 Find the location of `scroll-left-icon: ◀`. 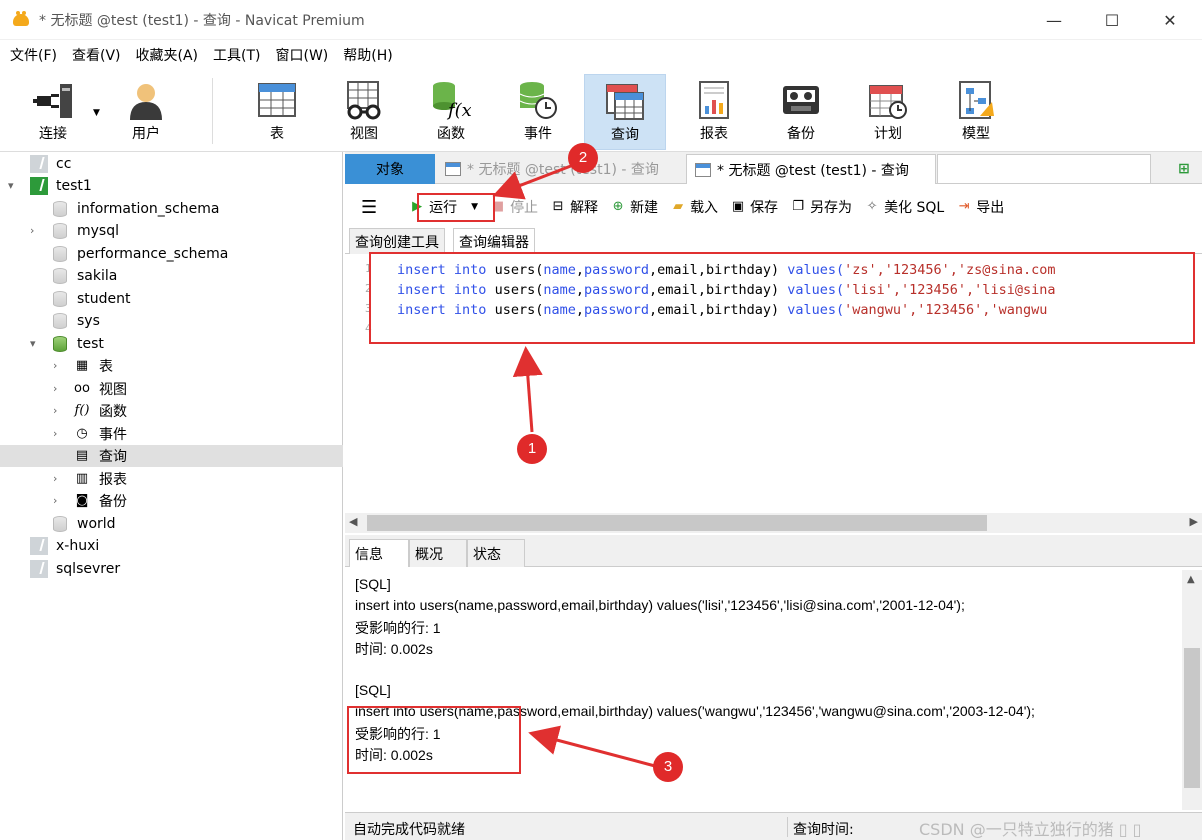

scroll-left-icon: ◀ is located at coordinates (353, 521).